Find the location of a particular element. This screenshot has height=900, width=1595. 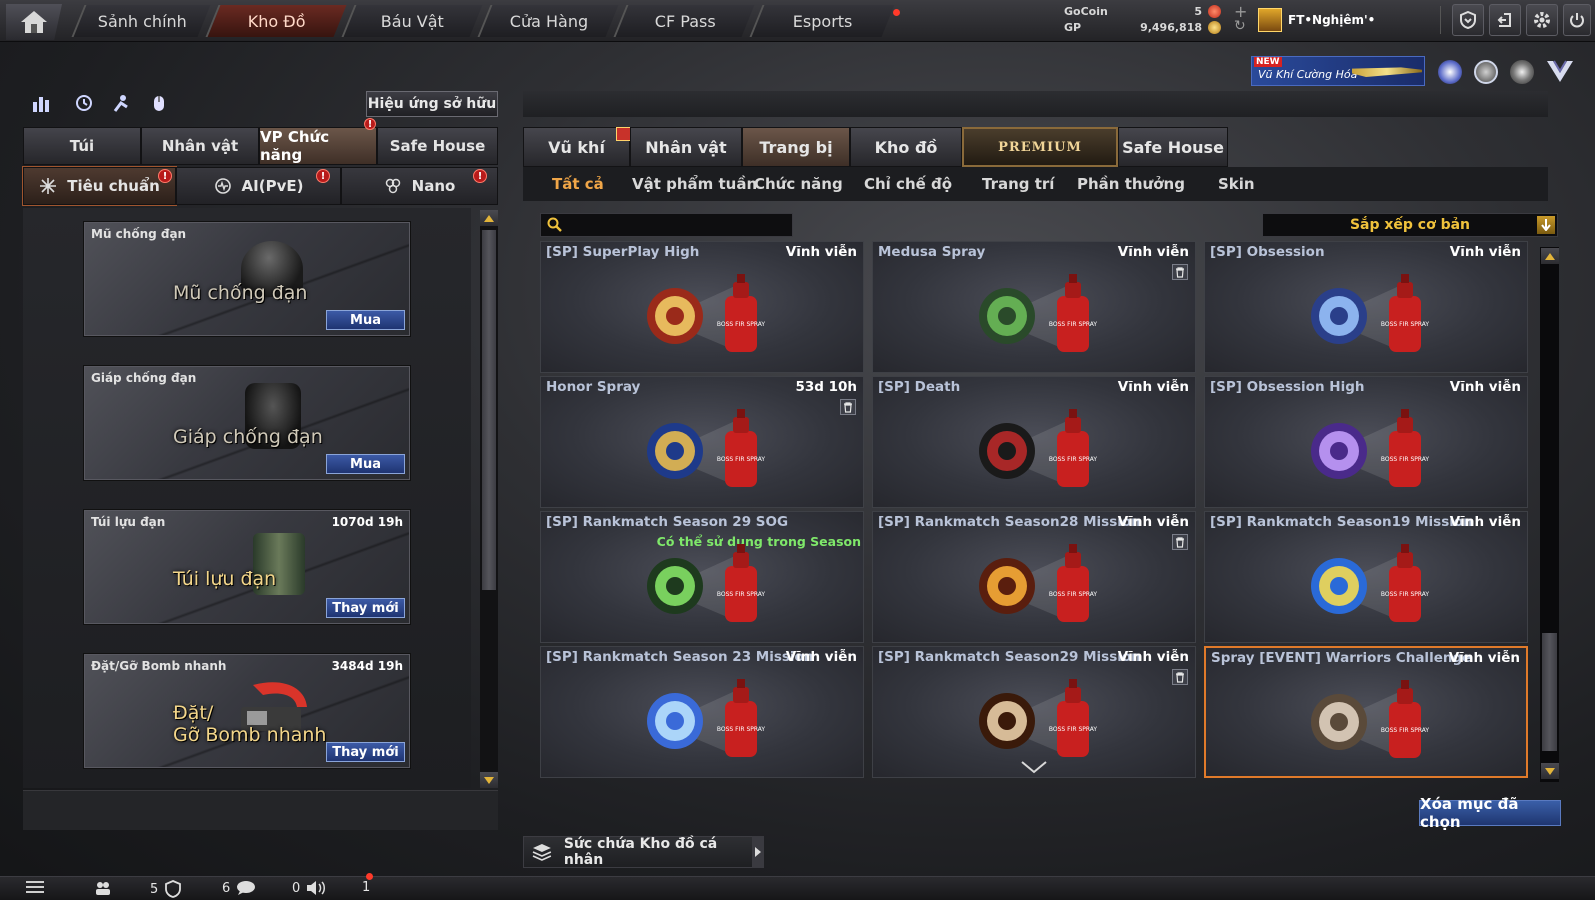

more-items-chevron-icon is located at coordinates (1034, 767).